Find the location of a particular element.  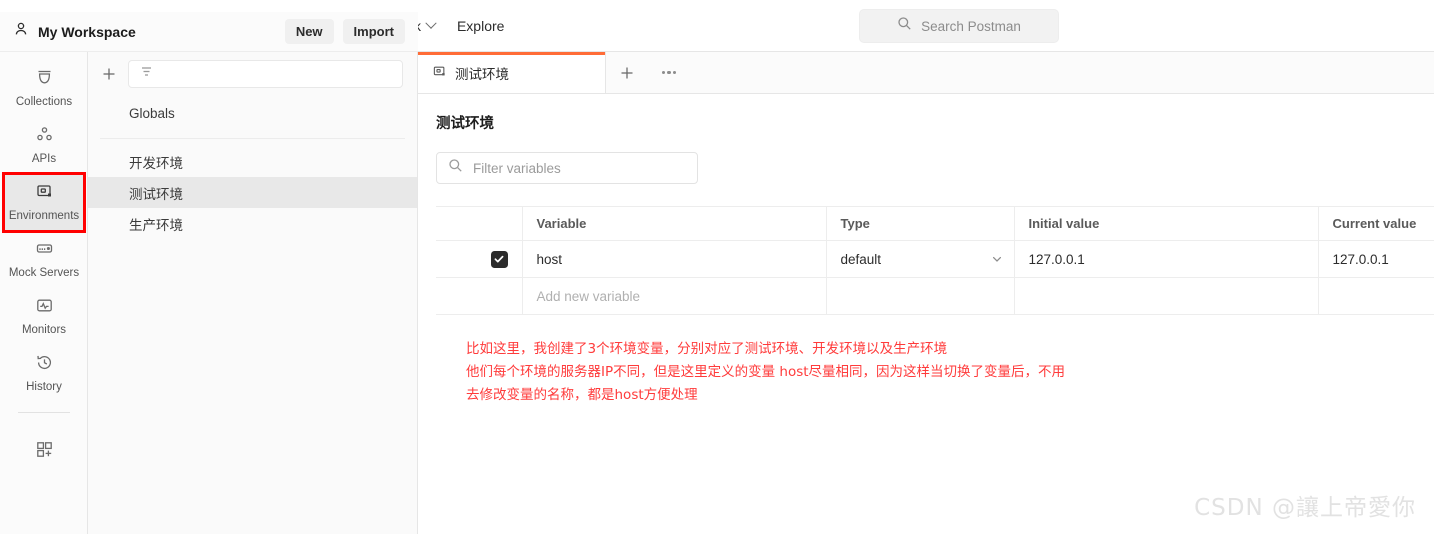

nav-link-explore-label: Explore is located at coordinates (480, 25).